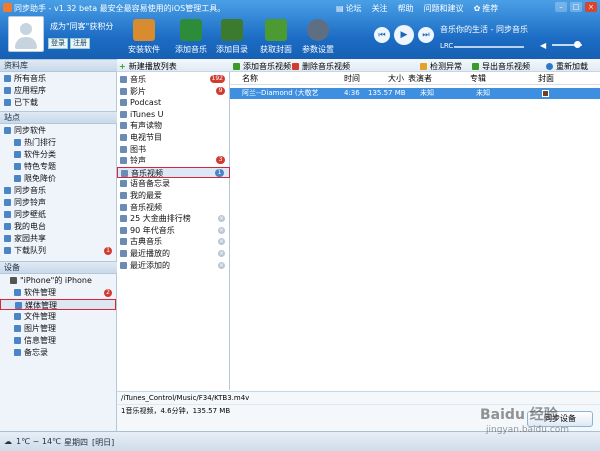 This screenshot has width=600, height=451. I want to click on playlist-item-3: iTunes U, so click(173, 114).